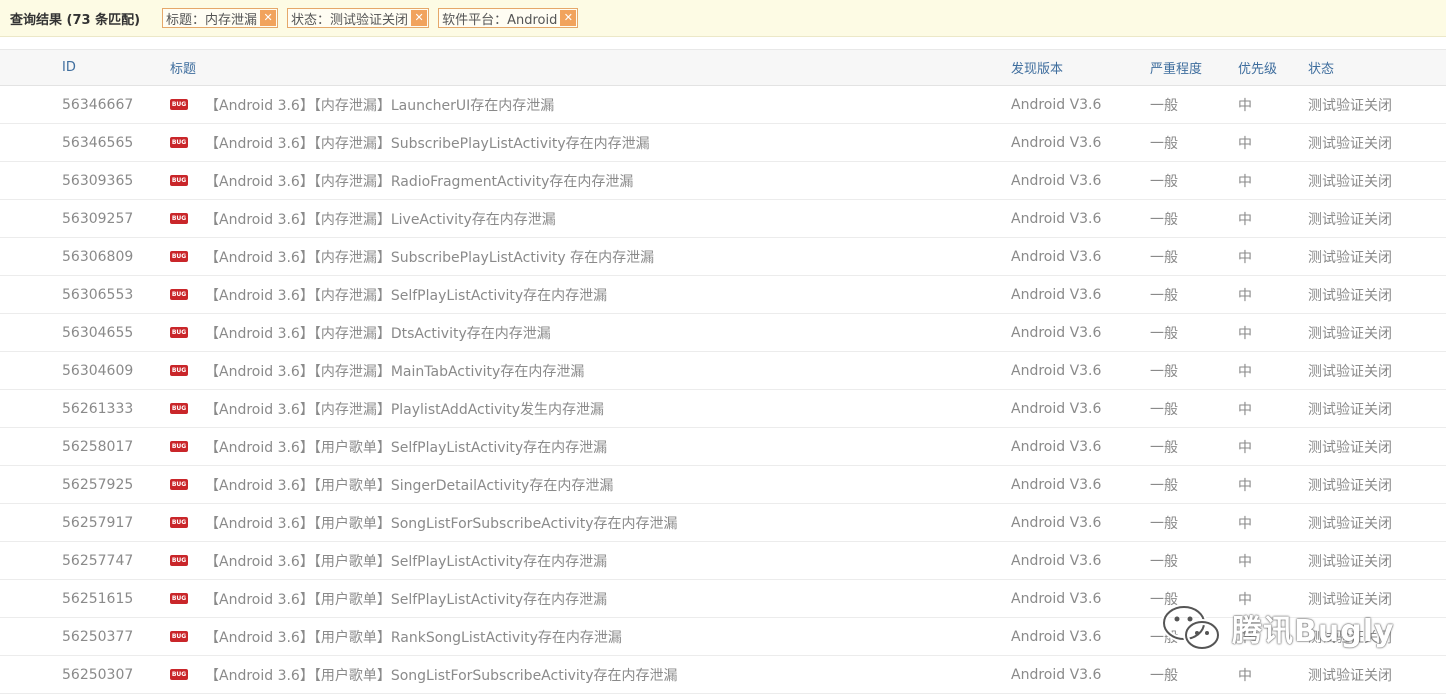  I want to click on column-header-id: ID, so click(69, 67).